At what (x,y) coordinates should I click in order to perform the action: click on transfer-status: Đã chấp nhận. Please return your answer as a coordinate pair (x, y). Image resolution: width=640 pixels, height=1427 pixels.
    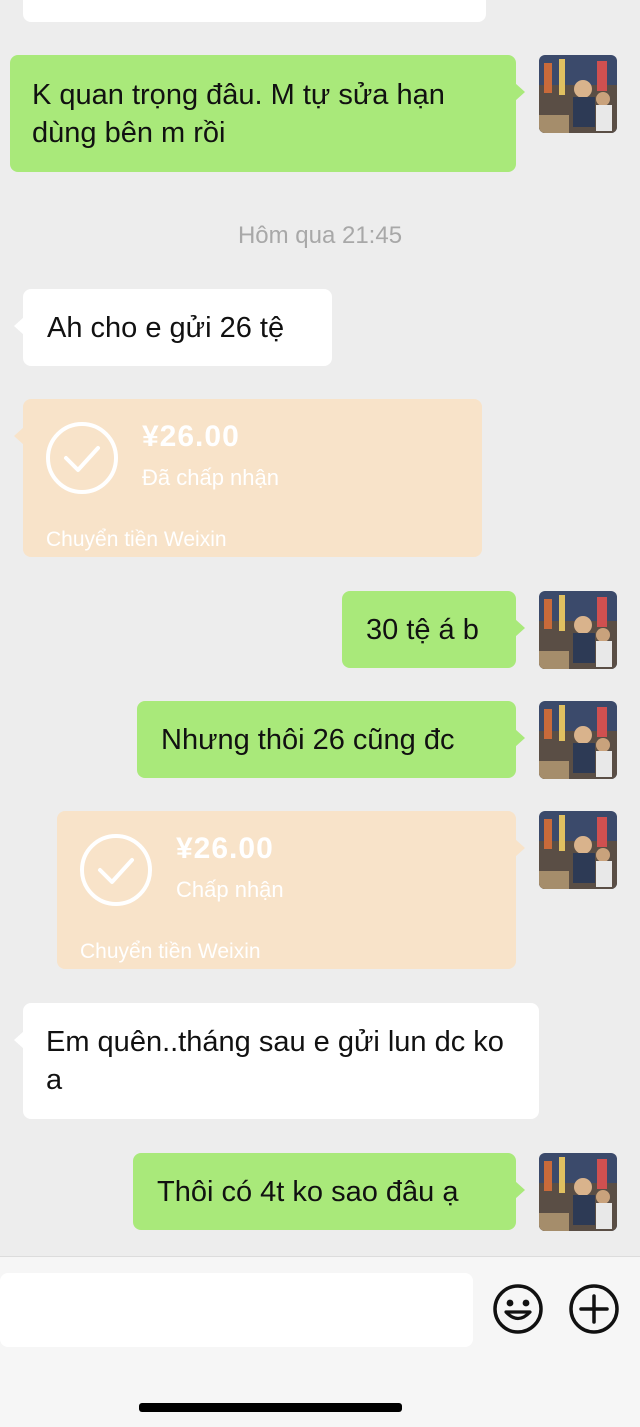
    Looking at the image, I should click on (210, 477).